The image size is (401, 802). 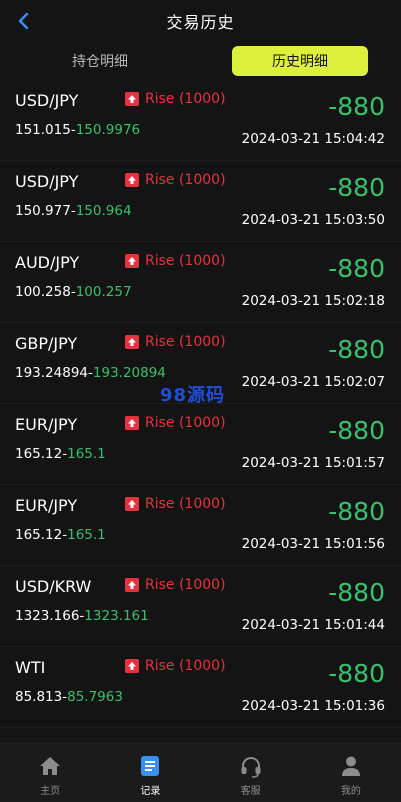 I want to click on pair-symbol: GBP/JPY, so click(x=46, y=343).